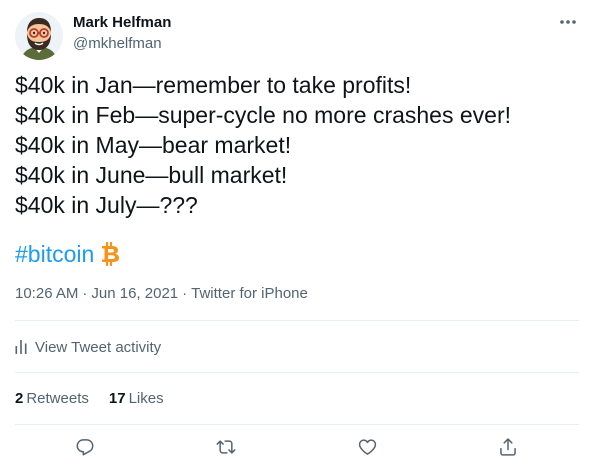 This screenshot has height=472, width=591. What do you see at coordinates (99, 399) in the screenshot?
I see `tweet-stats: 2 Retweets 17 Likes` at bounding box center [99, 399].